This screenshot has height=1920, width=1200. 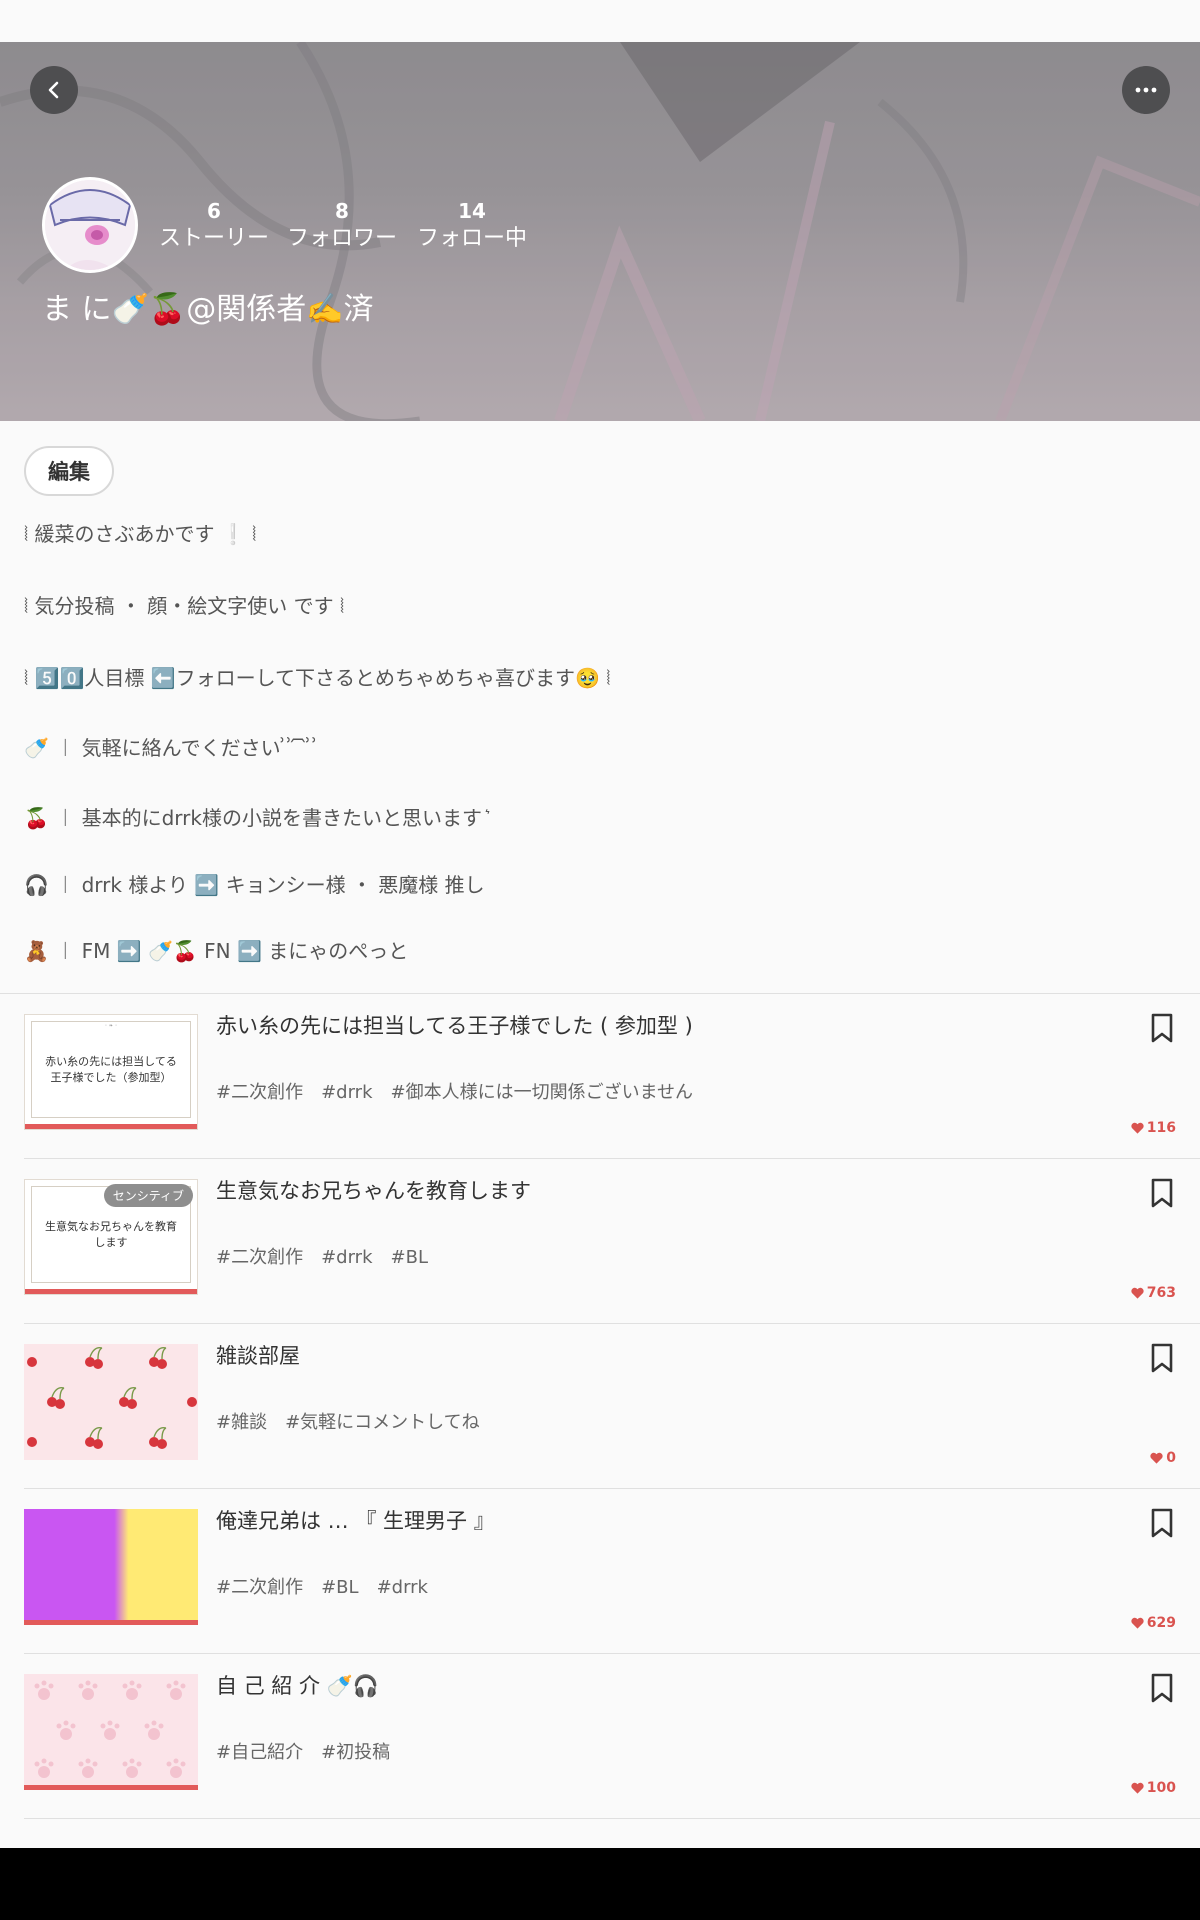 I want to click on more-horizontal-icon, so click(x=1146, y=90).